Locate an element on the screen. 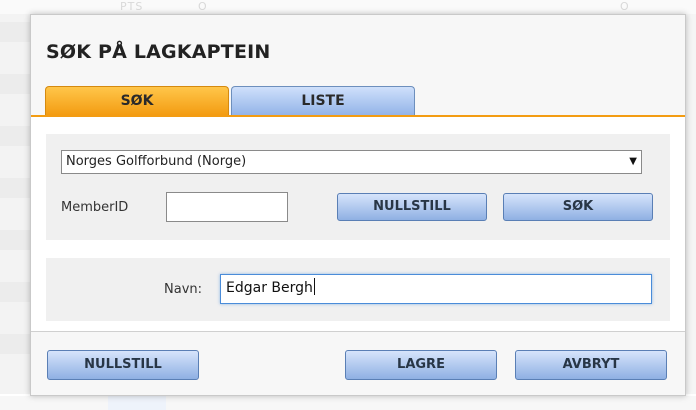 The width and height of the screenshot is (696, 410). footer-reset-button: NULLSTILL is located at coordinates (123, 365).